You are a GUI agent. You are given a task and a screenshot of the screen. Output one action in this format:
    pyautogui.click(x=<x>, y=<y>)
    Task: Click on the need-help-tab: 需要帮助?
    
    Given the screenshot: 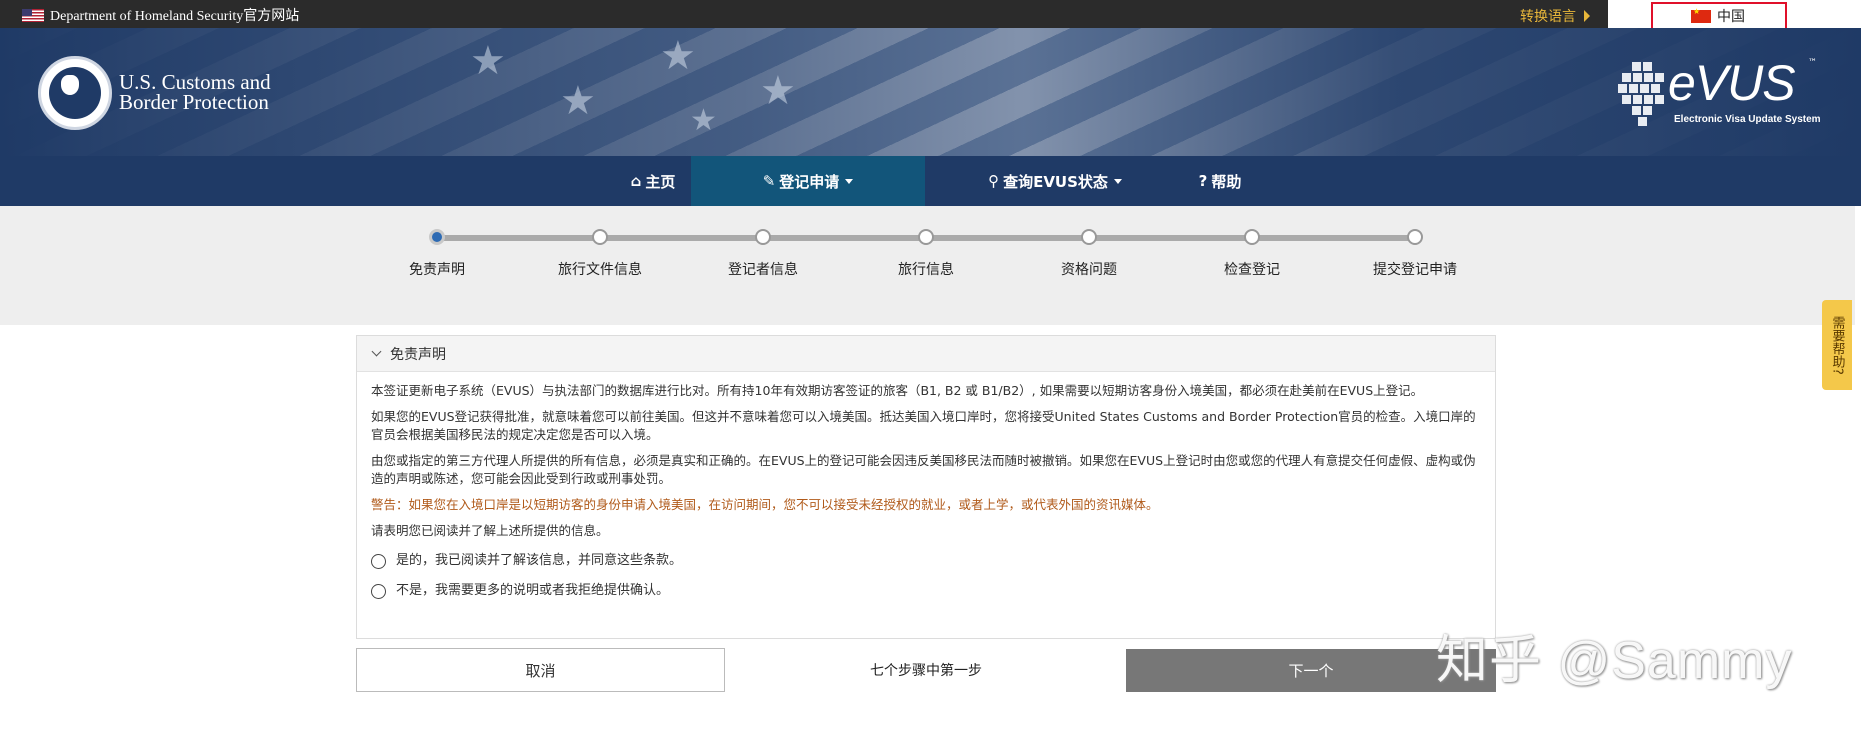 What is the action you would take?
    pyautogui.click(x=1837, y=345)
    